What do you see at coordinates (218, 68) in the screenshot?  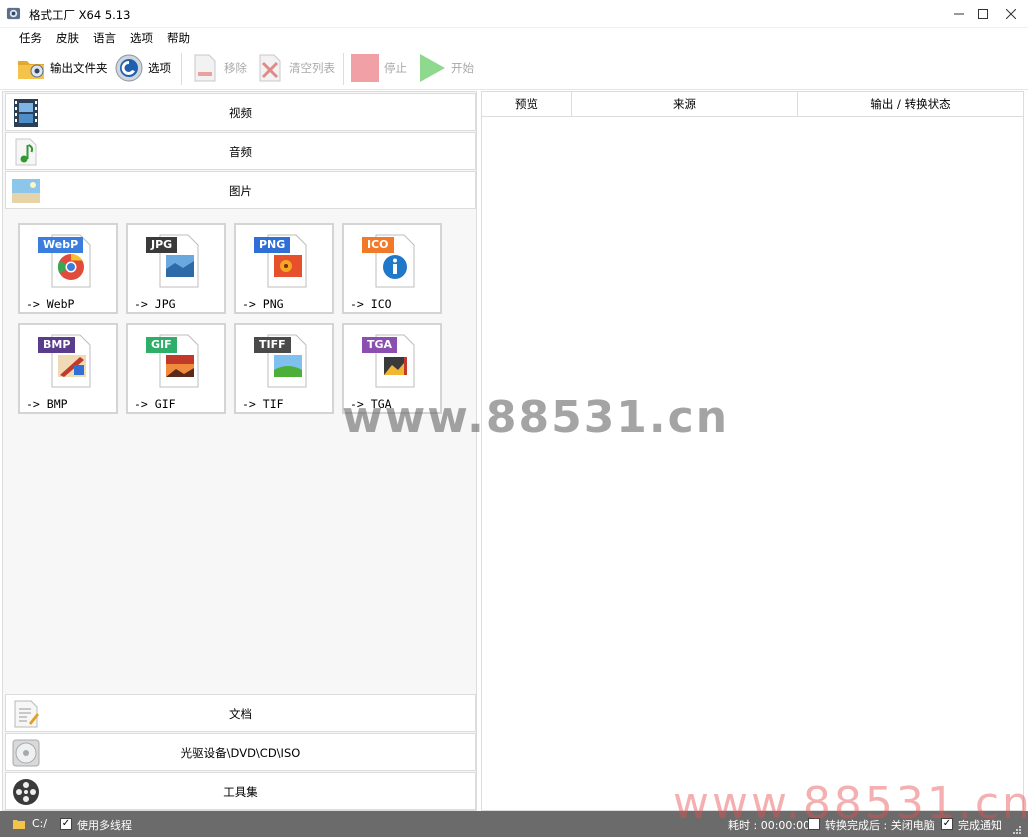 I see `remove-button: 移除` at bounding box center [218, 68].